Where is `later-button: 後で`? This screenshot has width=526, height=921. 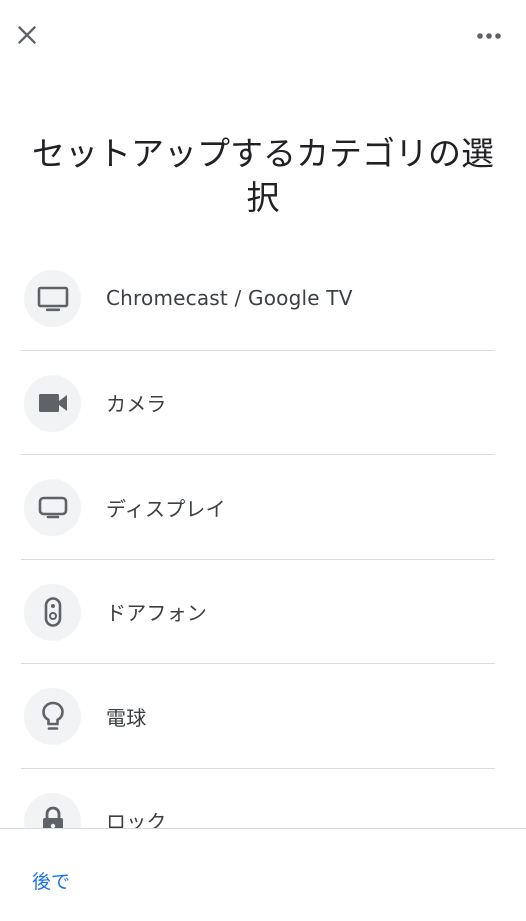 later-button: 後で is located at coordinates (51, 880).